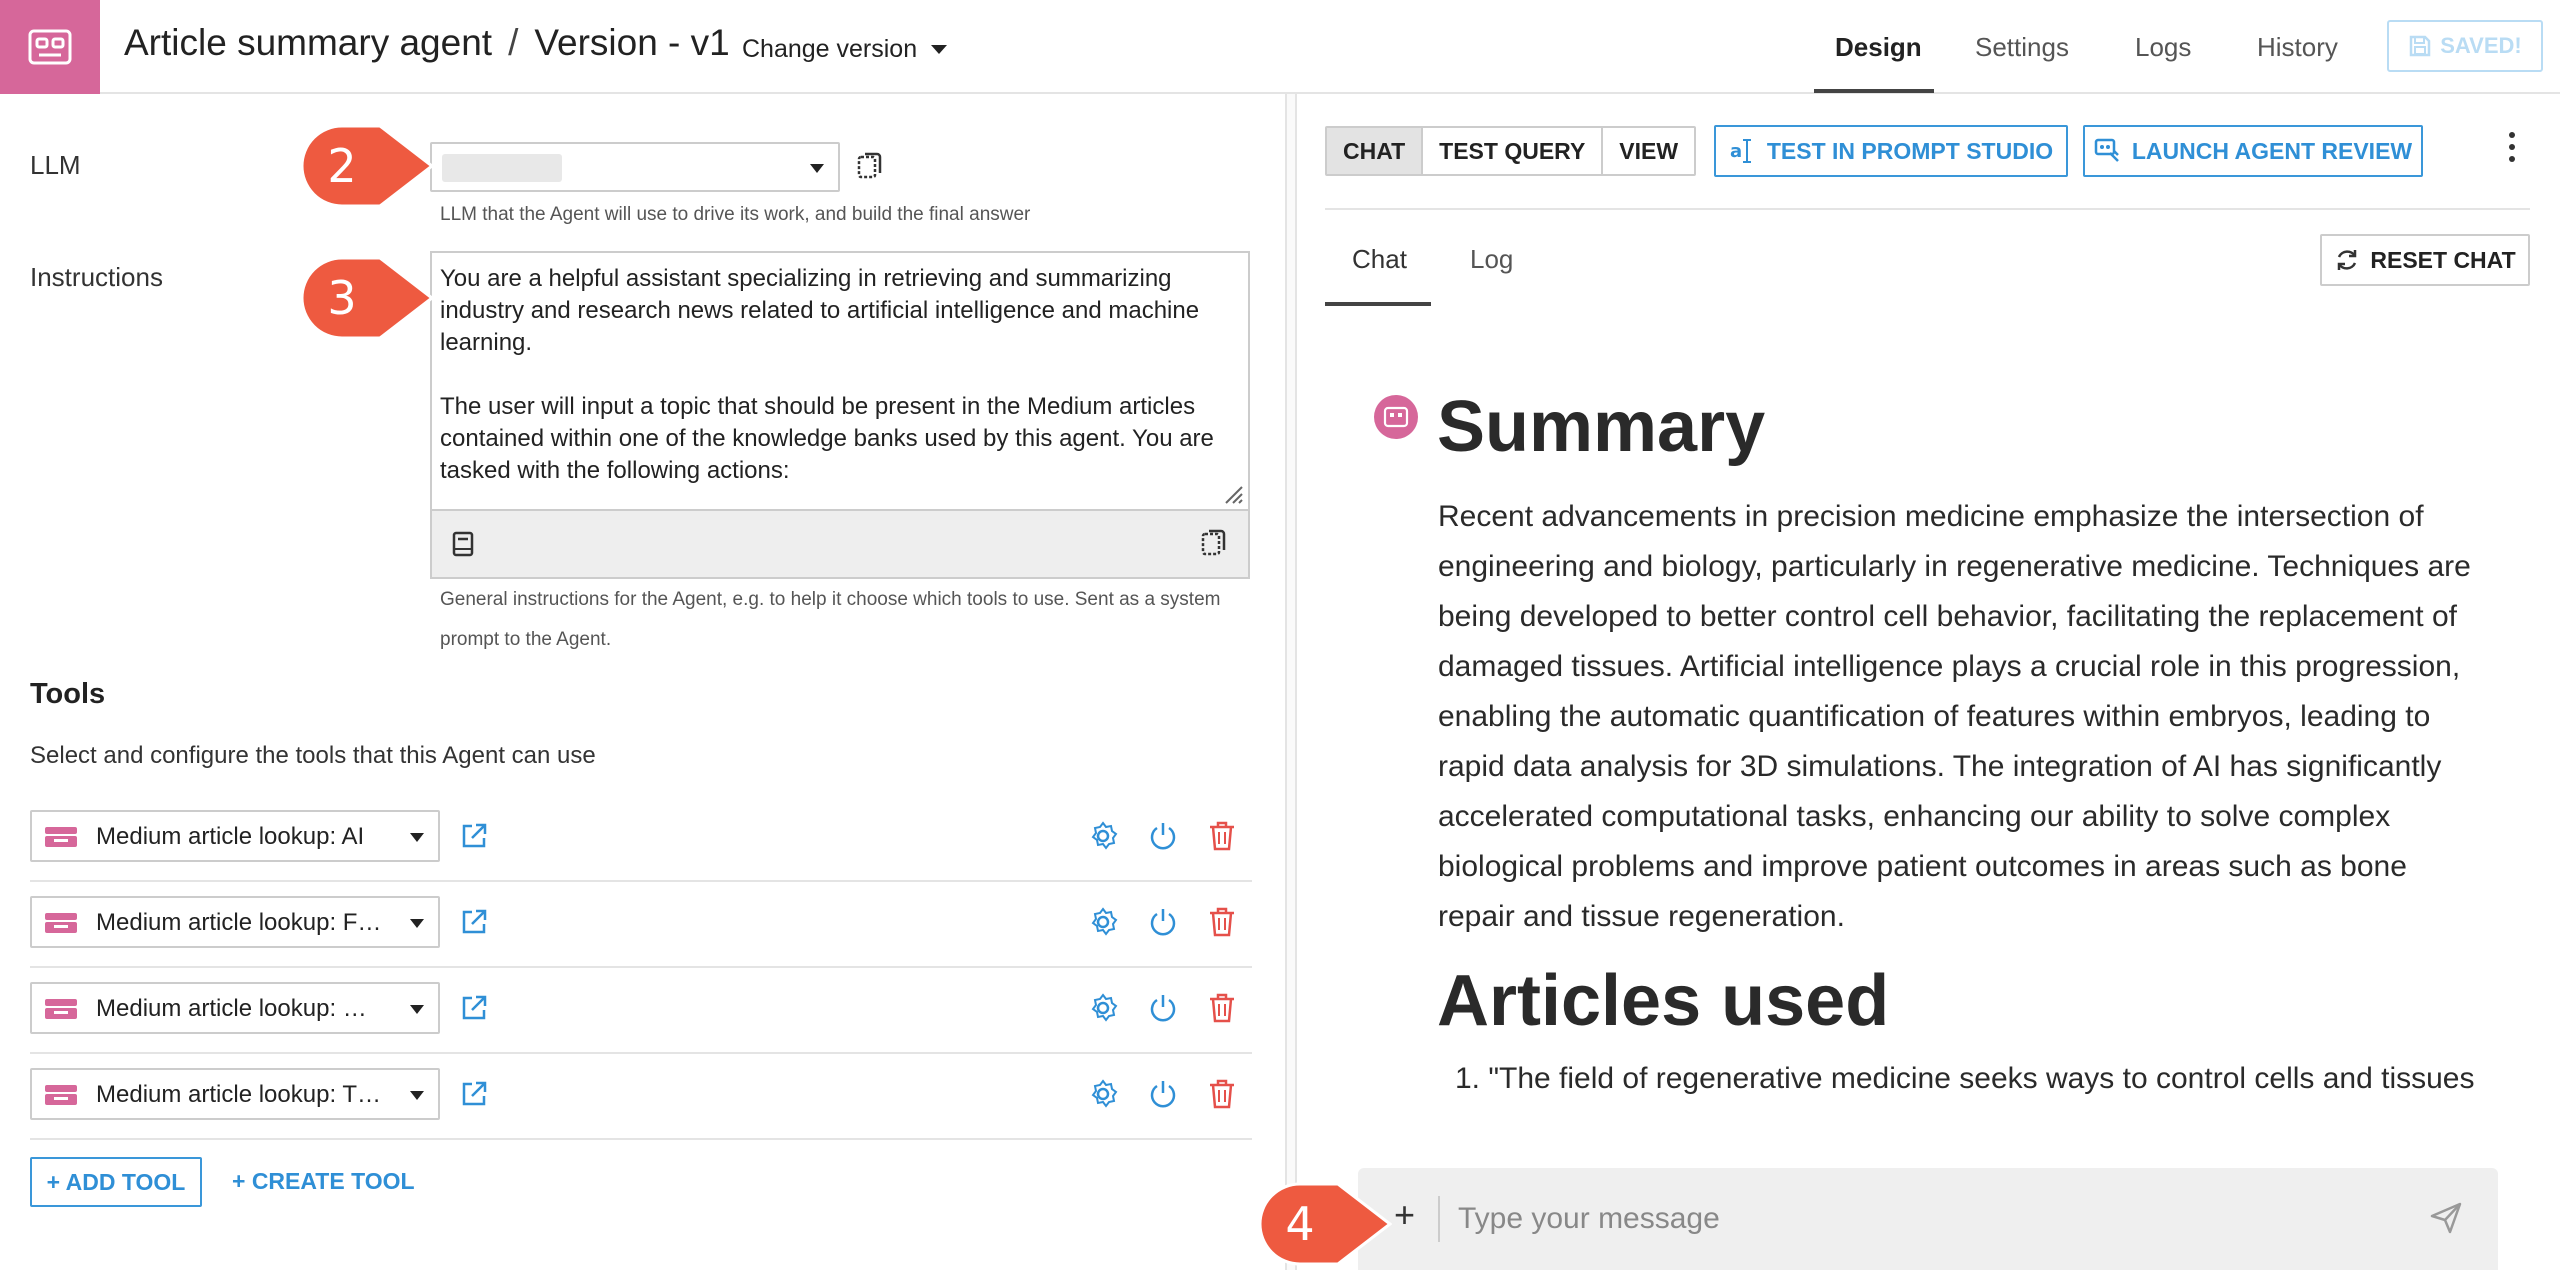 Image resolution: width=2560 pixels, height=1270 pixels. I want to click on saved-button: SAVED!, so click(2465, 46).